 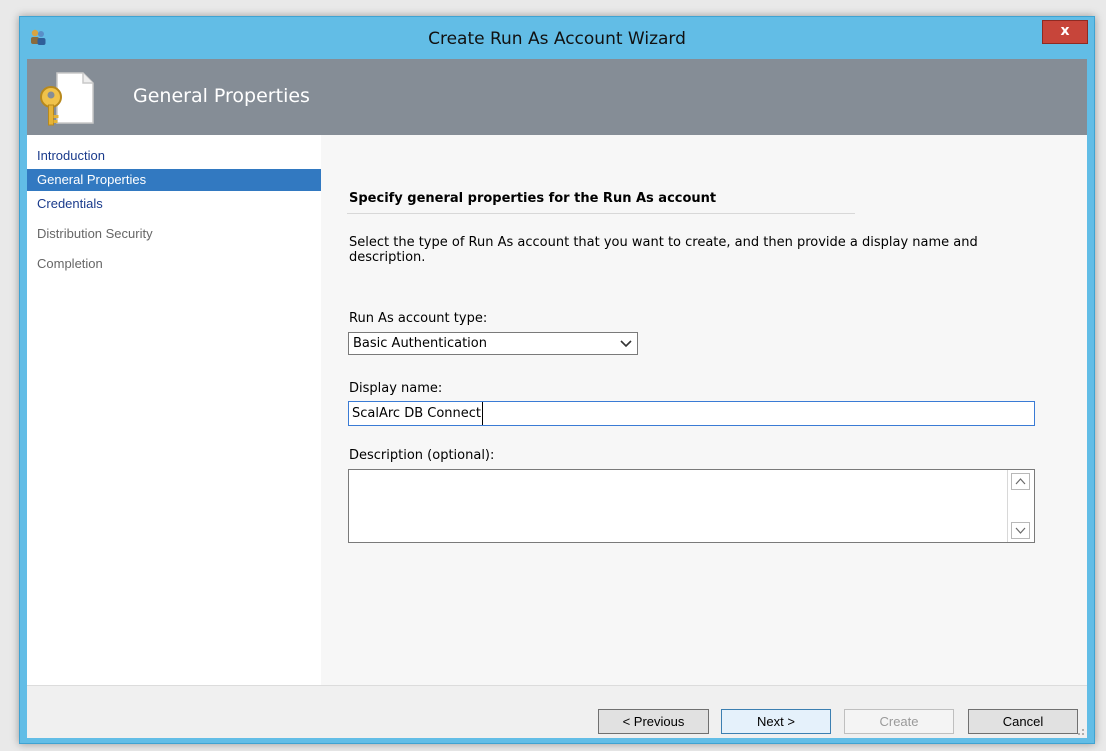 I want to click on nav-step-distribution-security: Distribution Security, so click(x=95, y=233).